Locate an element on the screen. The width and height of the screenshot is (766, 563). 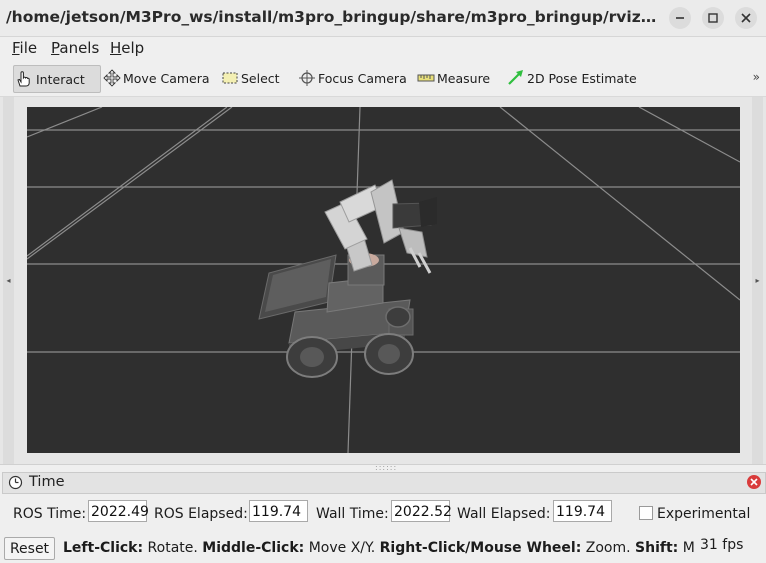
tool-2d-pose-estimate-label: 2D Pose Estimate is located at coordinates (582, 78).